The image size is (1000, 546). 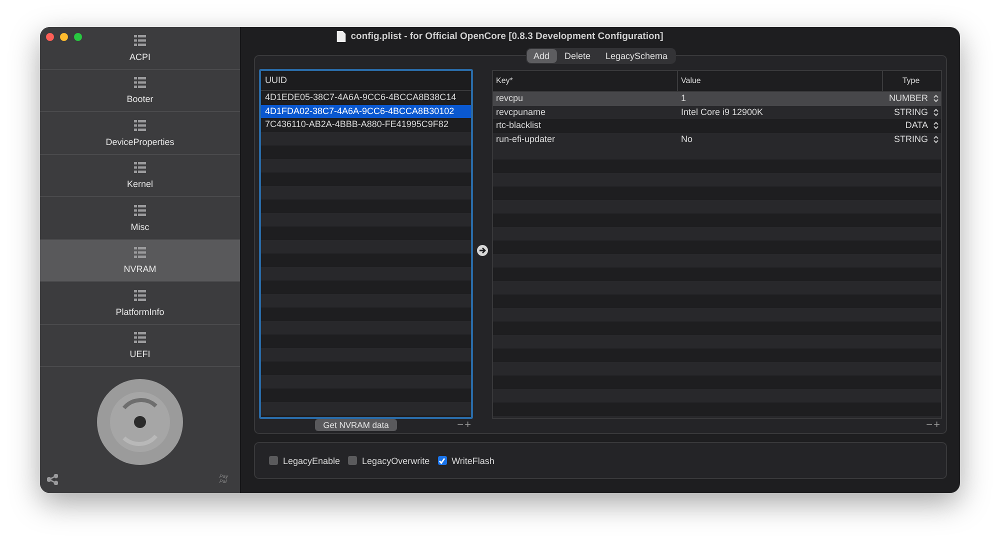 What do you see at coordinates (140, 133) in the screenshot?
I see `sidebar-item: DeviceProperties` at bounding box center [140, 133].